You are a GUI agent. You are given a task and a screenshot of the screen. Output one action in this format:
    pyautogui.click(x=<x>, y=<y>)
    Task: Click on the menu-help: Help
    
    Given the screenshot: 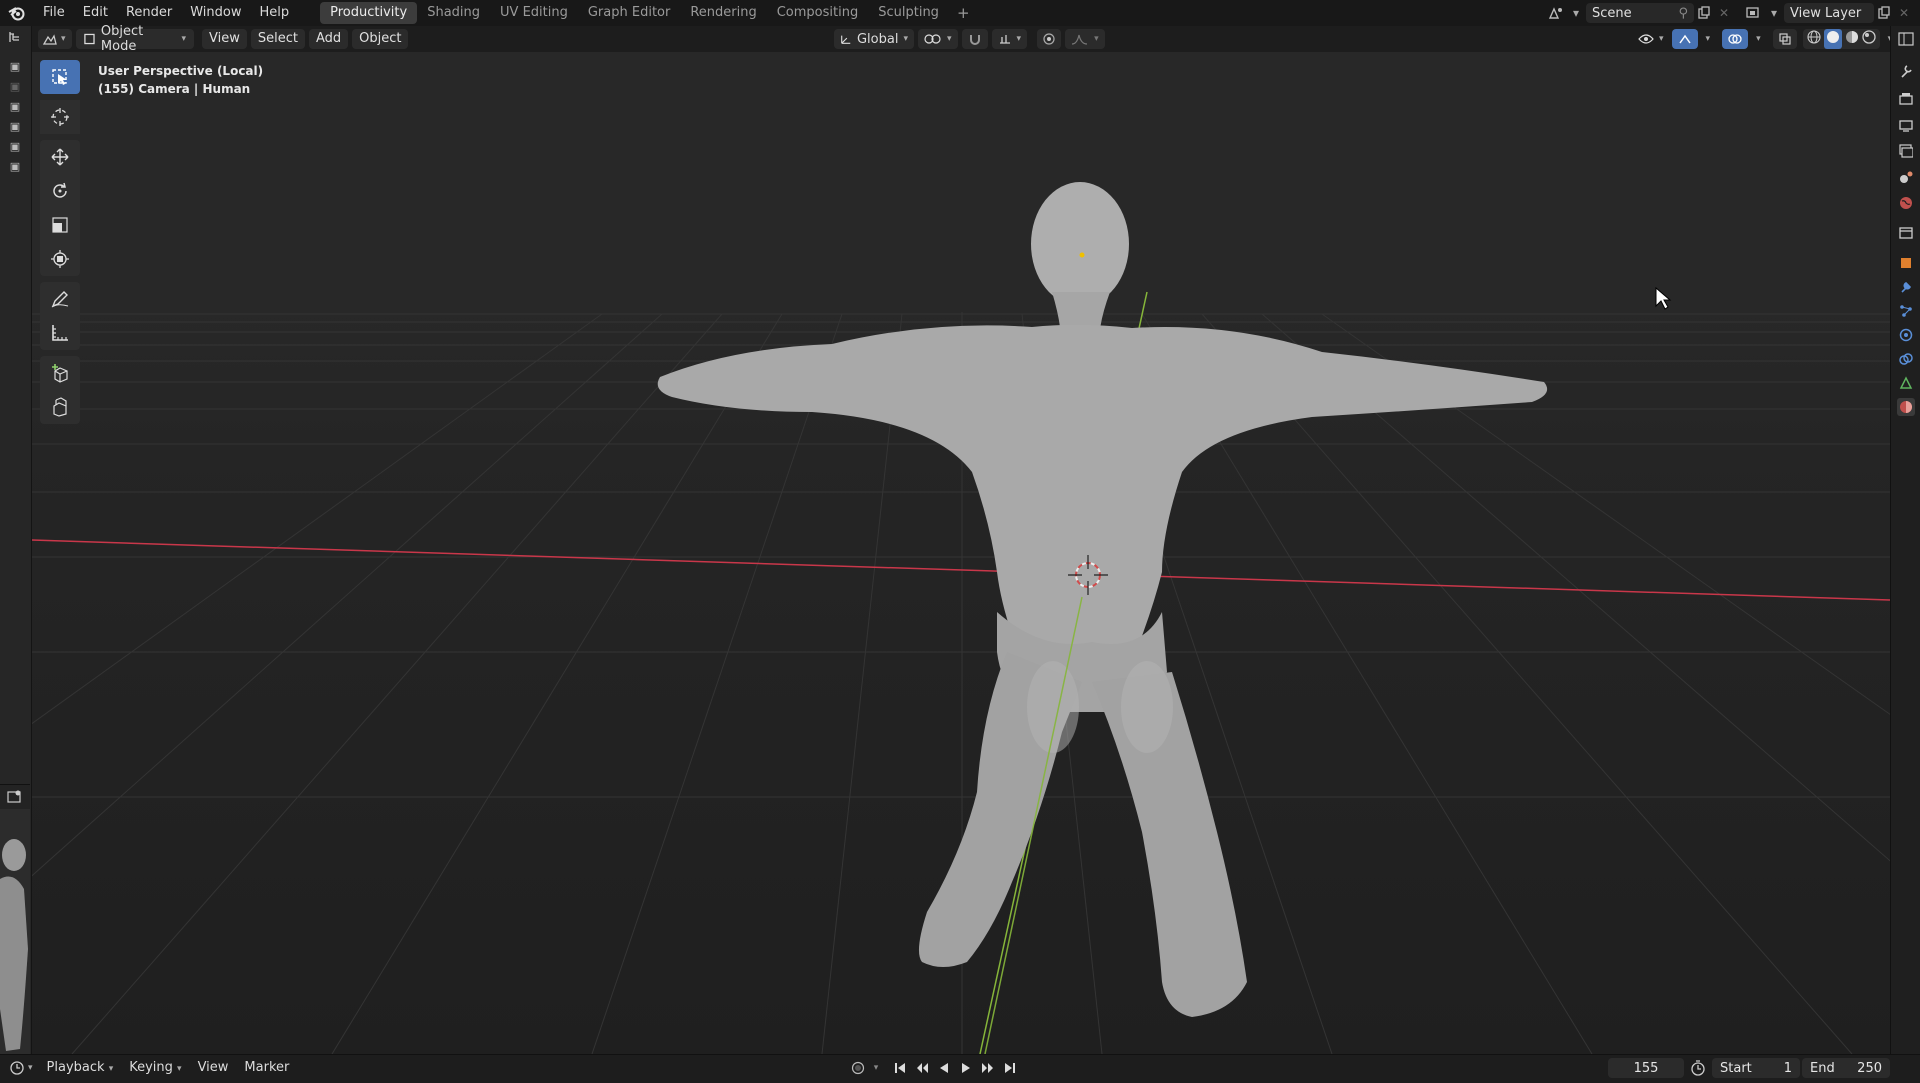 What is the action you would take?
    pyautogui.click(x=275, y=13)
    